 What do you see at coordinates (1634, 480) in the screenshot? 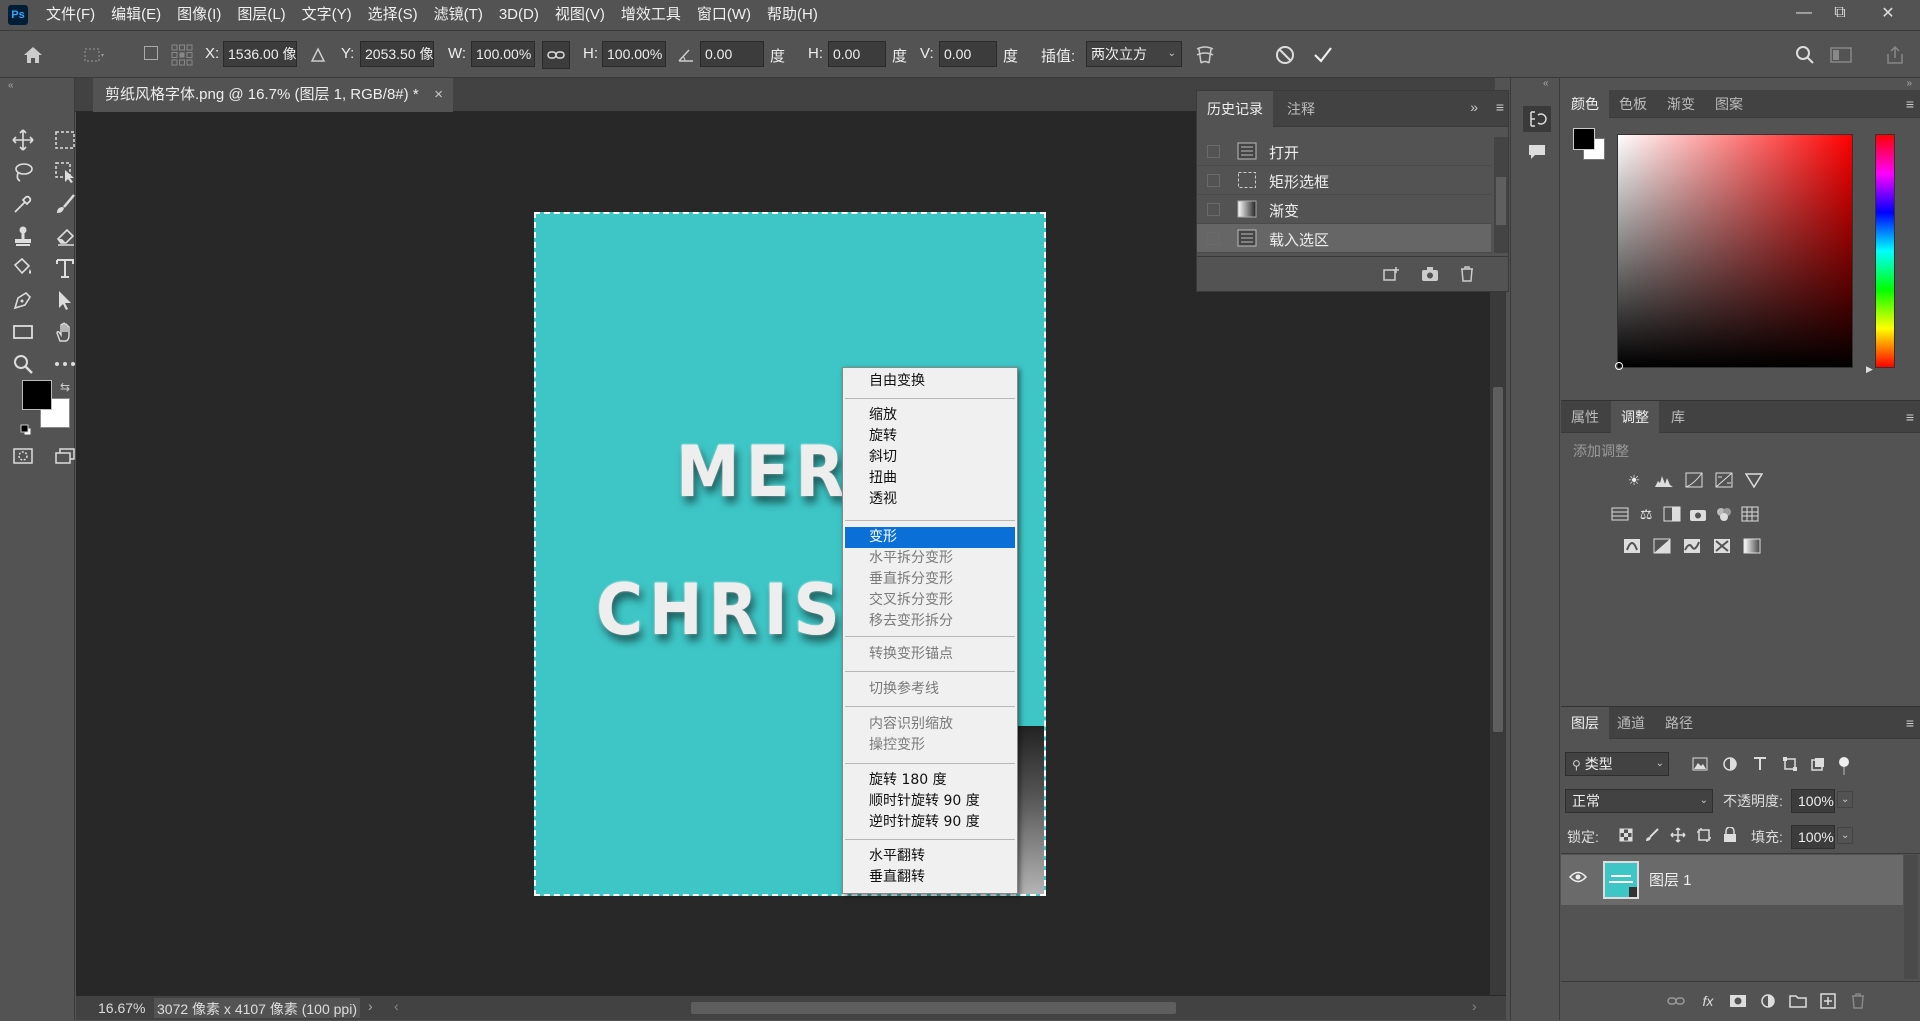
I see `brightness-icon: ☀` at bounding box center [1634, 480].